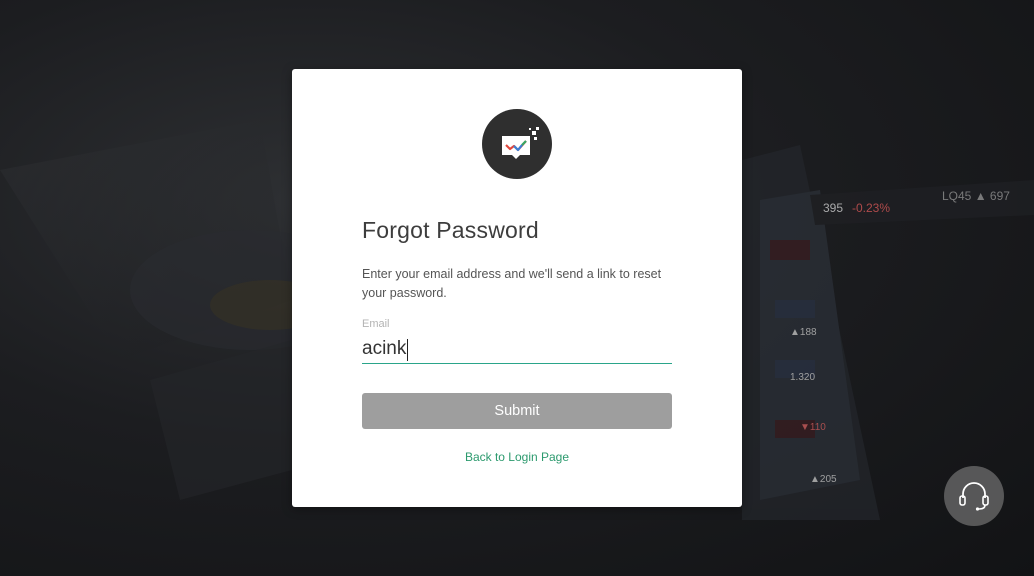  Describe the element at coordinates (803, 332) in the screenshot. I see `svg-text: ▲188` at that location.